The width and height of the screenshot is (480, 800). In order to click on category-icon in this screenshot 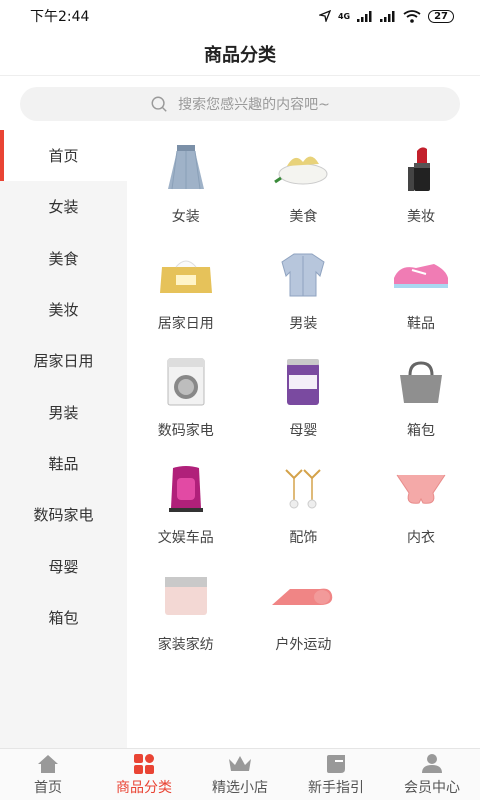, I will do `click(144, 763)`.